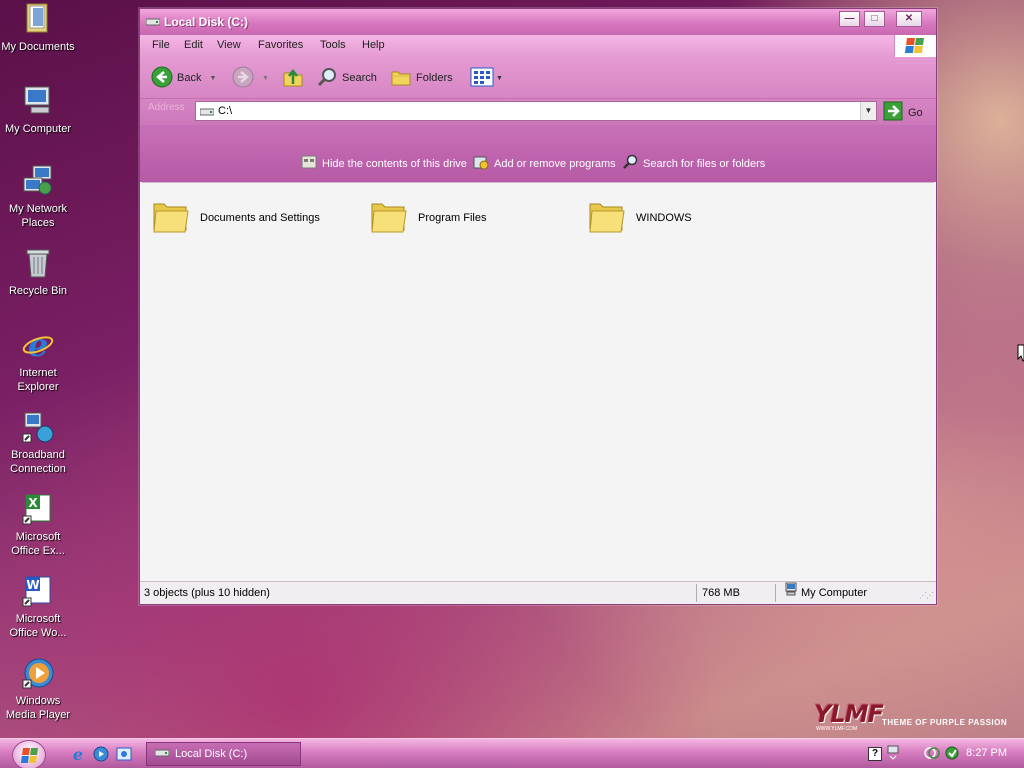 The image size is (1024, 768). I want to click on desktop-icon-internet-explorer: e Internet Explorer, so click(38, 360).